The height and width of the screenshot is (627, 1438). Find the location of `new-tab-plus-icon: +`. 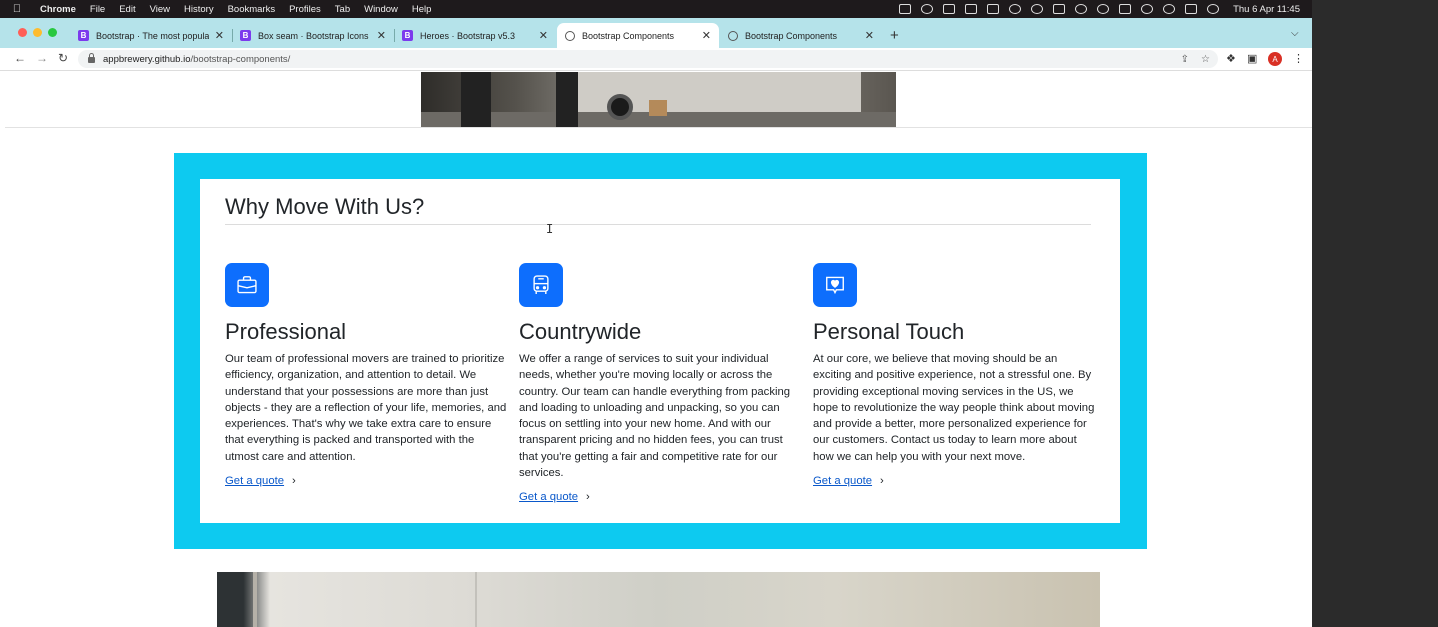

new-tab-plus-icon: + is located at coordinates (894, 35).